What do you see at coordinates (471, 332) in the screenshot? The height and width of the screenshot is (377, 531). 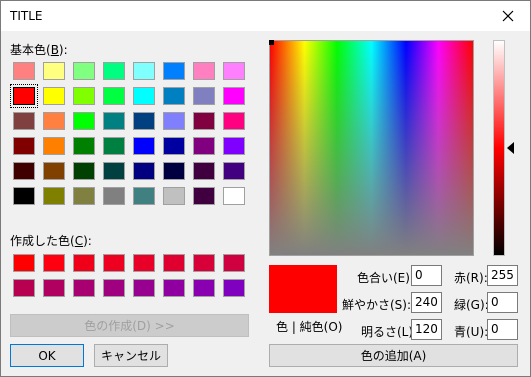 I see `blue-label: 青(U):` at bounding box center [471, 332].